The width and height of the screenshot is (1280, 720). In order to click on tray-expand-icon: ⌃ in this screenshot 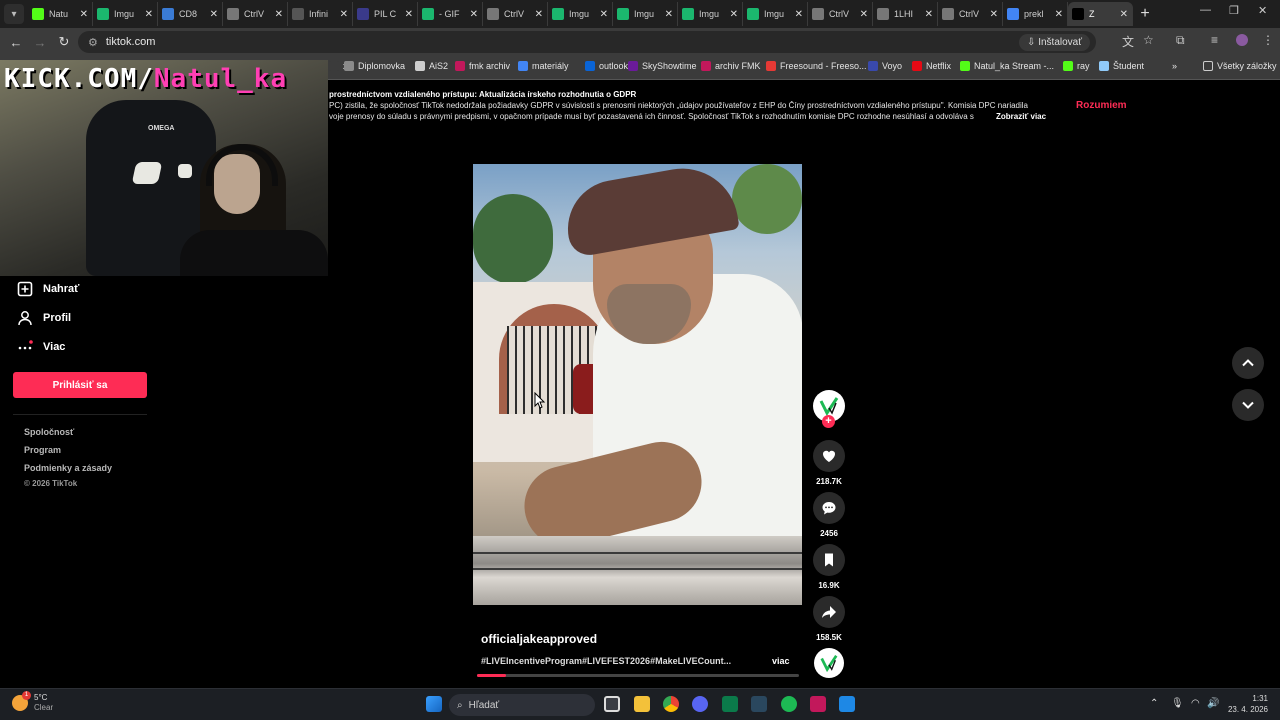, I will do `click(1154, 703)`.